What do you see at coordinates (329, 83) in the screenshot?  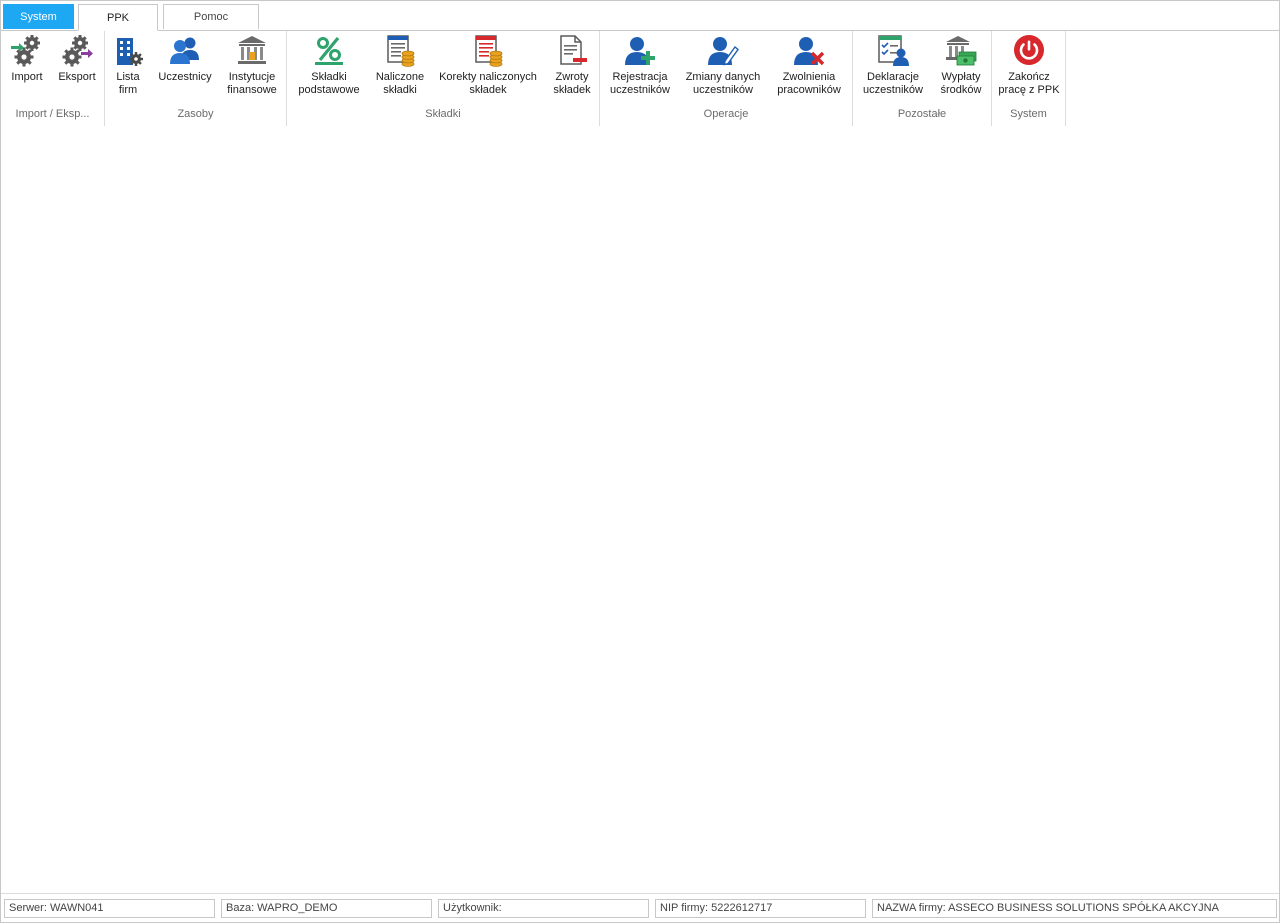 I see `skladki-podstawowe-label: Składki podstawowe` at bounding box center [329, 83].